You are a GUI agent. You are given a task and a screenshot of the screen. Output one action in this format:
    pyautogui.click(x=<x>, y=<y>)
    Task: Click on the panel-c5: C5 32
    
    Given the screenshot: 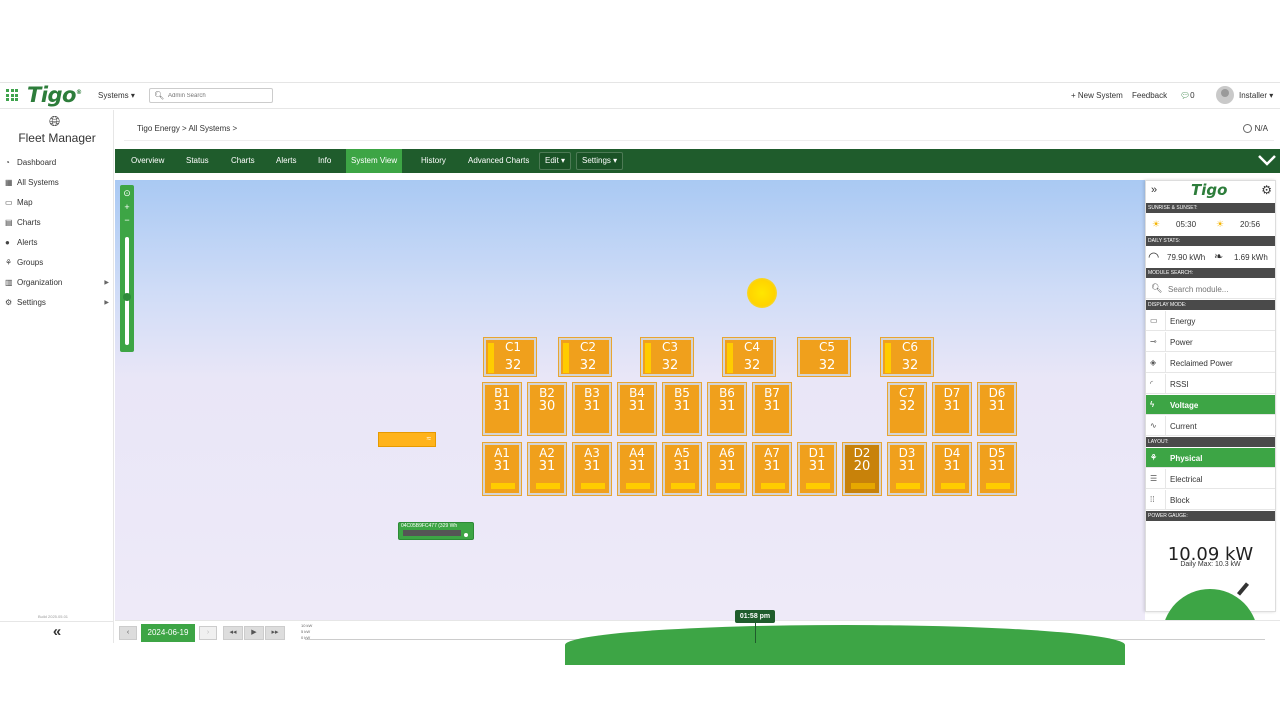 What is the action you would take?
    pyautogui.click(x=824, y=357)
    